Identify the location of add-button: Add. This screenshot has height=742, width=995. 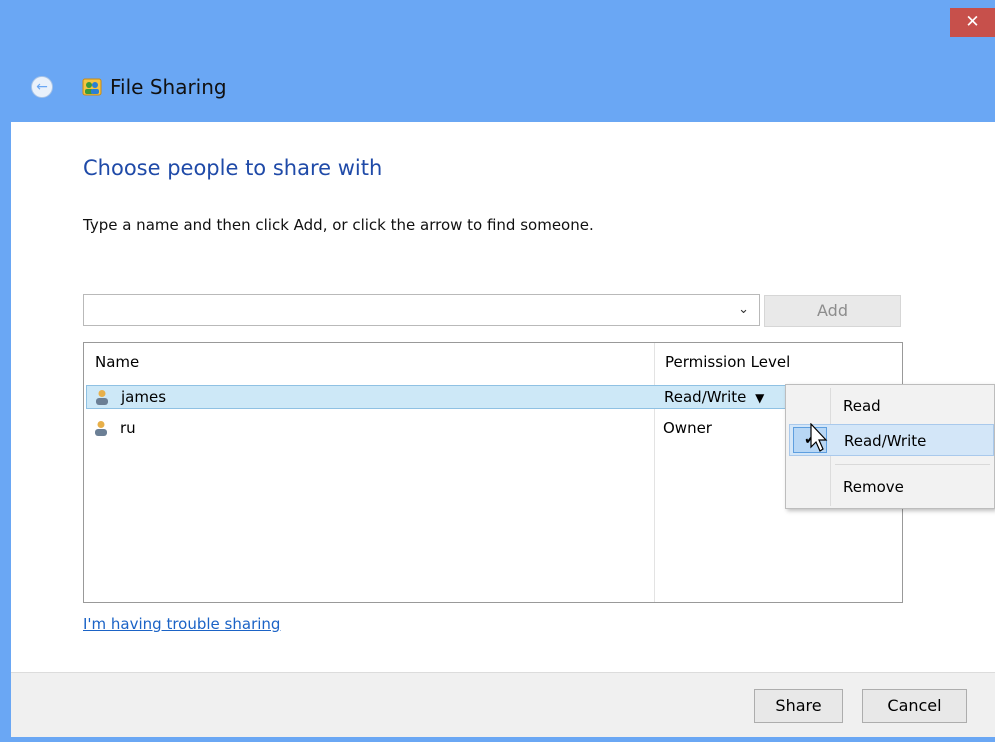
(832, 311).